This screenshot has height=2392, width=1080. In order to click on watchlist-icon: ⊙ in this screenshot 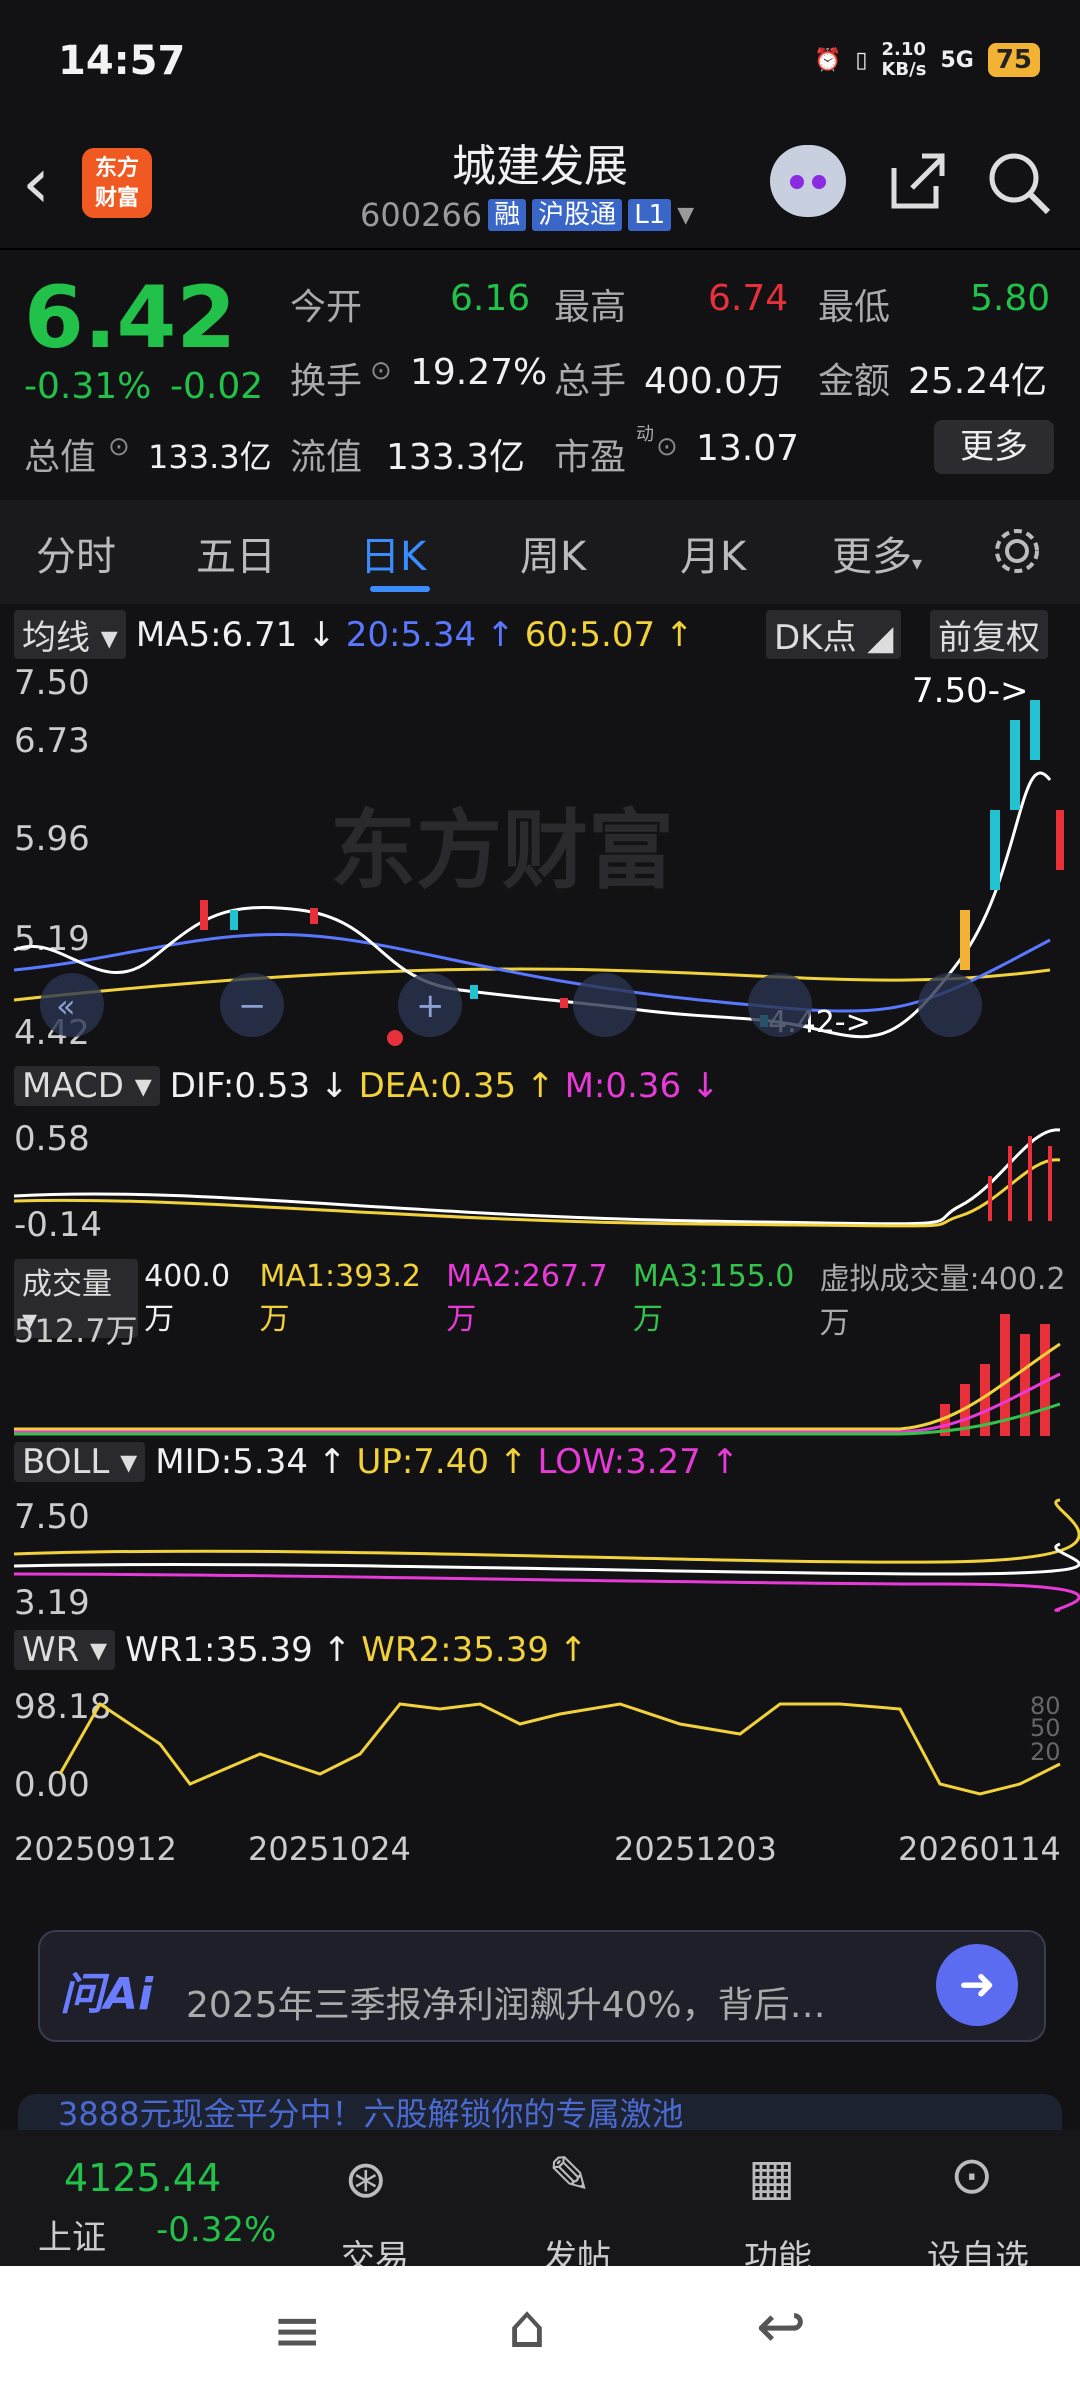, I will do `click(972, 2176)`.